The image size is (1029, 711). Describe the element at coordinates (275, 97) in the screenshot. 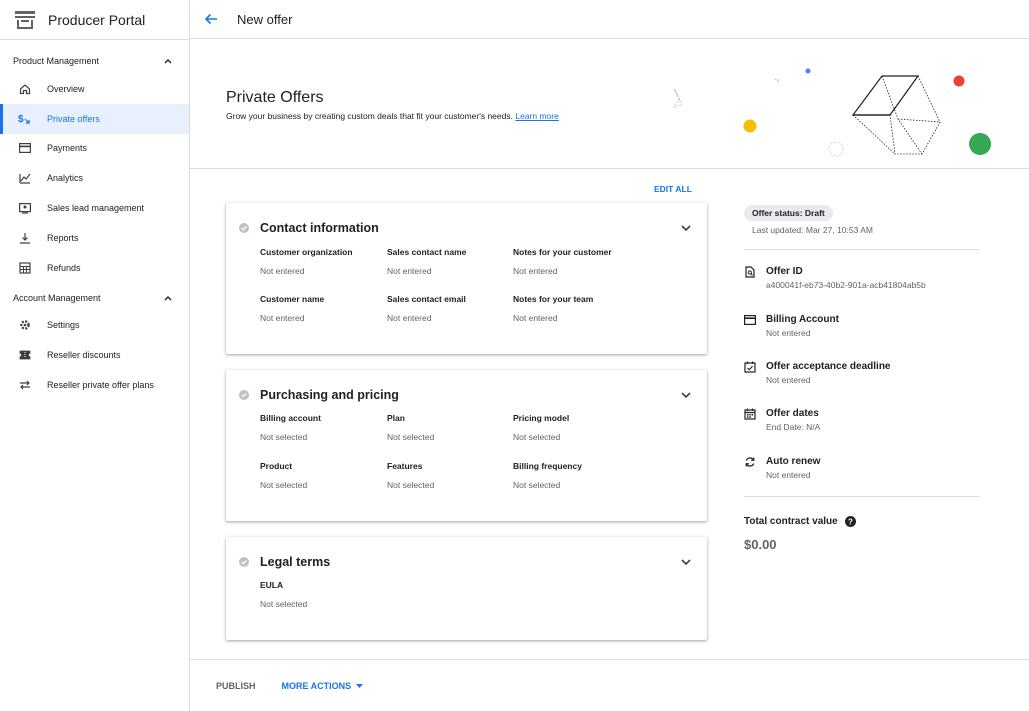

I see `hero-title: Private Offers` at that location.